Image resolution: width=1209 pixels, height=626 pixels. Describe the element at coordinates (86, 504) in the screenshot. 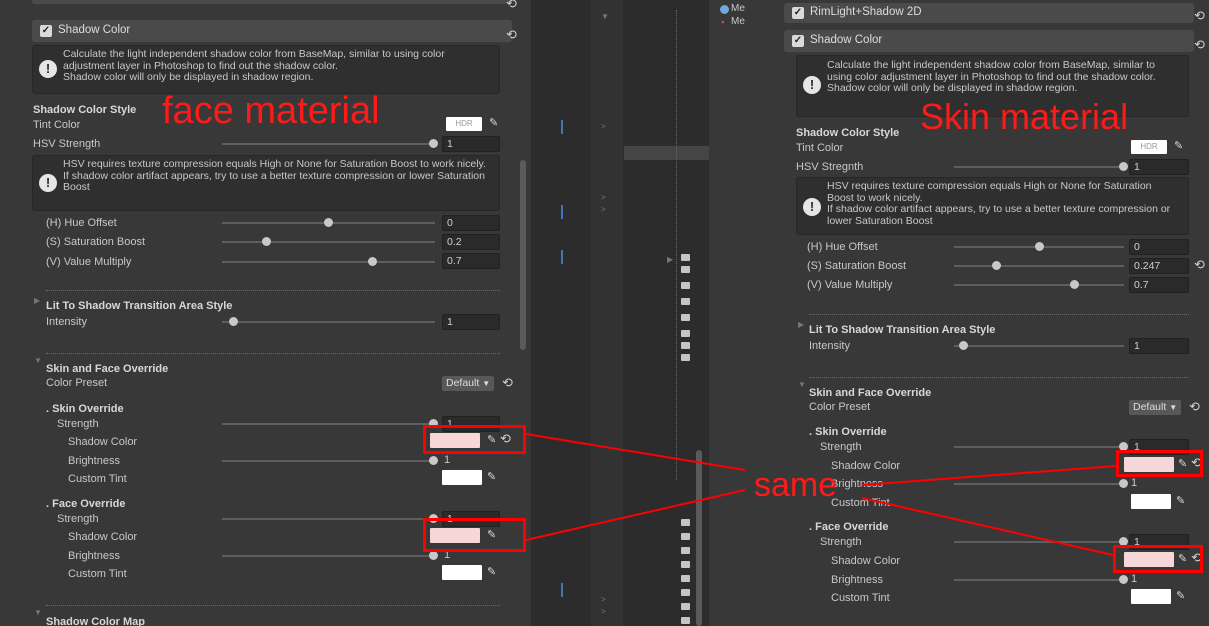

I see `face-override-title: . Face Override` at that location.